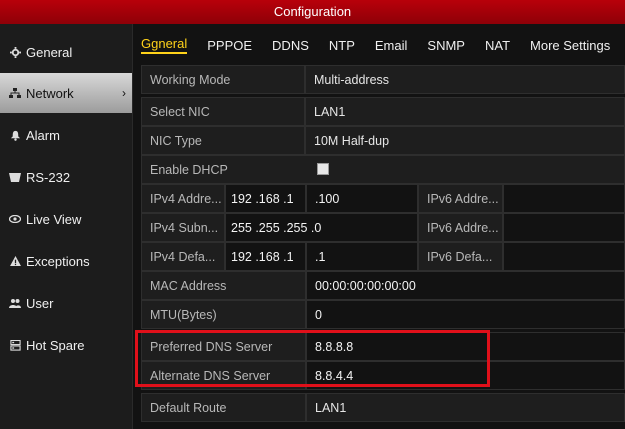  Describe the element at coordinates (391, 45) in the screenshot. I see `tab-email: Email` at that location.